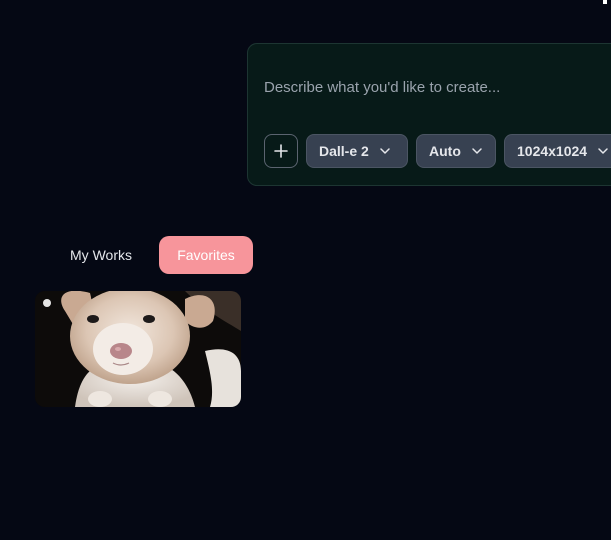 The width and height of the screenshot is (611, 540). Describe the element at coordinates (47, 303) in the screenshot. I see `selection-dot` at that location.